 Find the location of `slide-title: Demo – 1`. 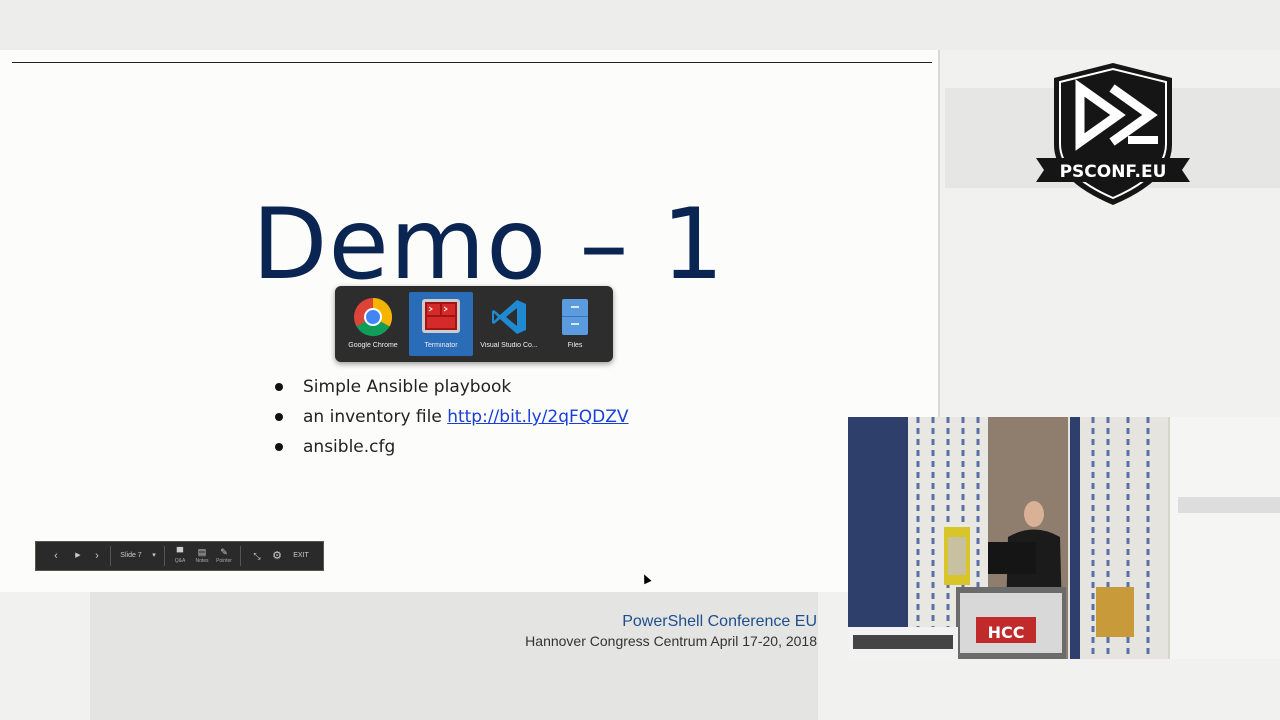

slide-title: Demo – 1 is located at coordinates (488, 245).